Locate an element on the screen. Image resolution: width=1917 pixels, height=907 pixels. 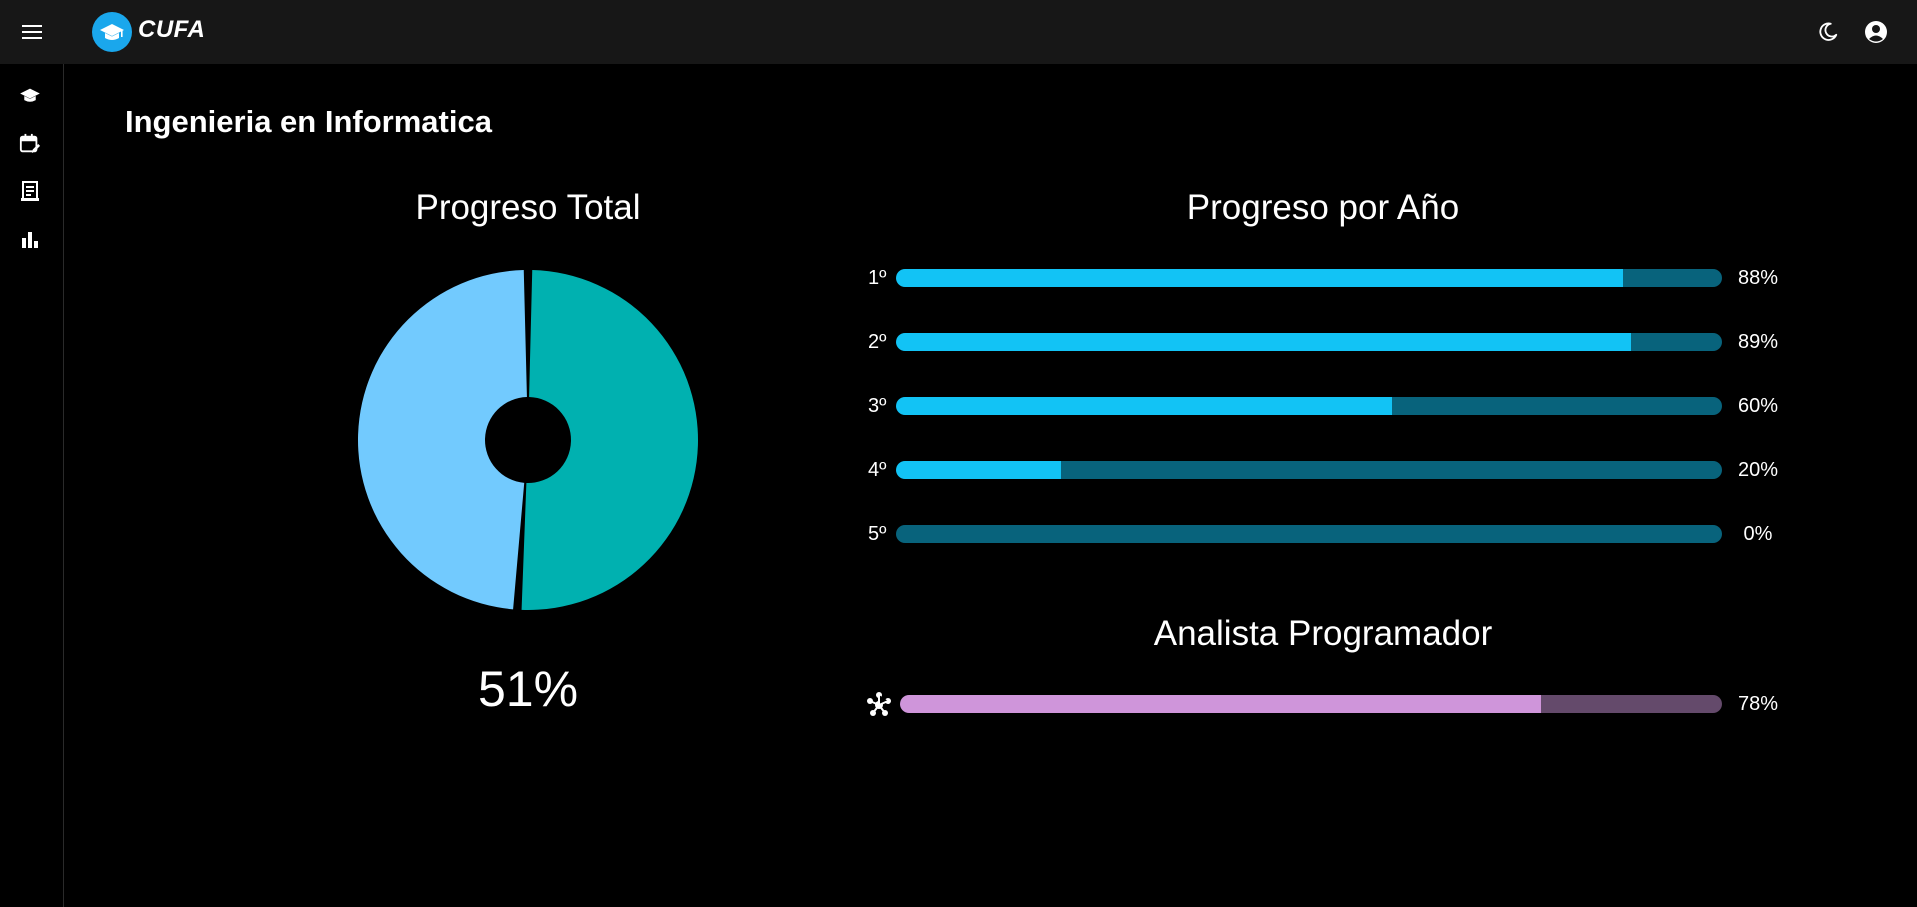
year-row: 1º 88% is located at coordinates (1320, 278).